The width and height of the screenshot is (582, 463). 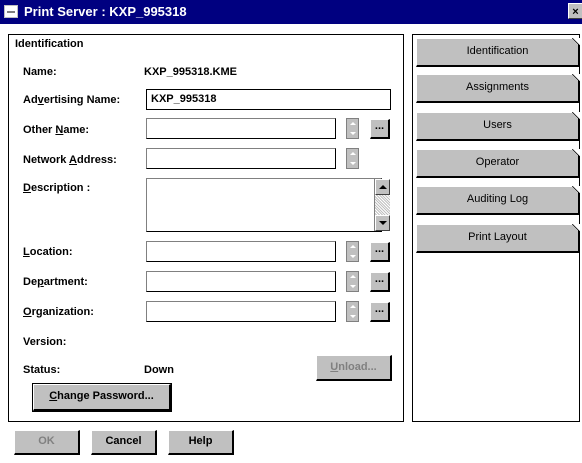 I want to click on scroll-down-icon, so click(x=382, y=223).